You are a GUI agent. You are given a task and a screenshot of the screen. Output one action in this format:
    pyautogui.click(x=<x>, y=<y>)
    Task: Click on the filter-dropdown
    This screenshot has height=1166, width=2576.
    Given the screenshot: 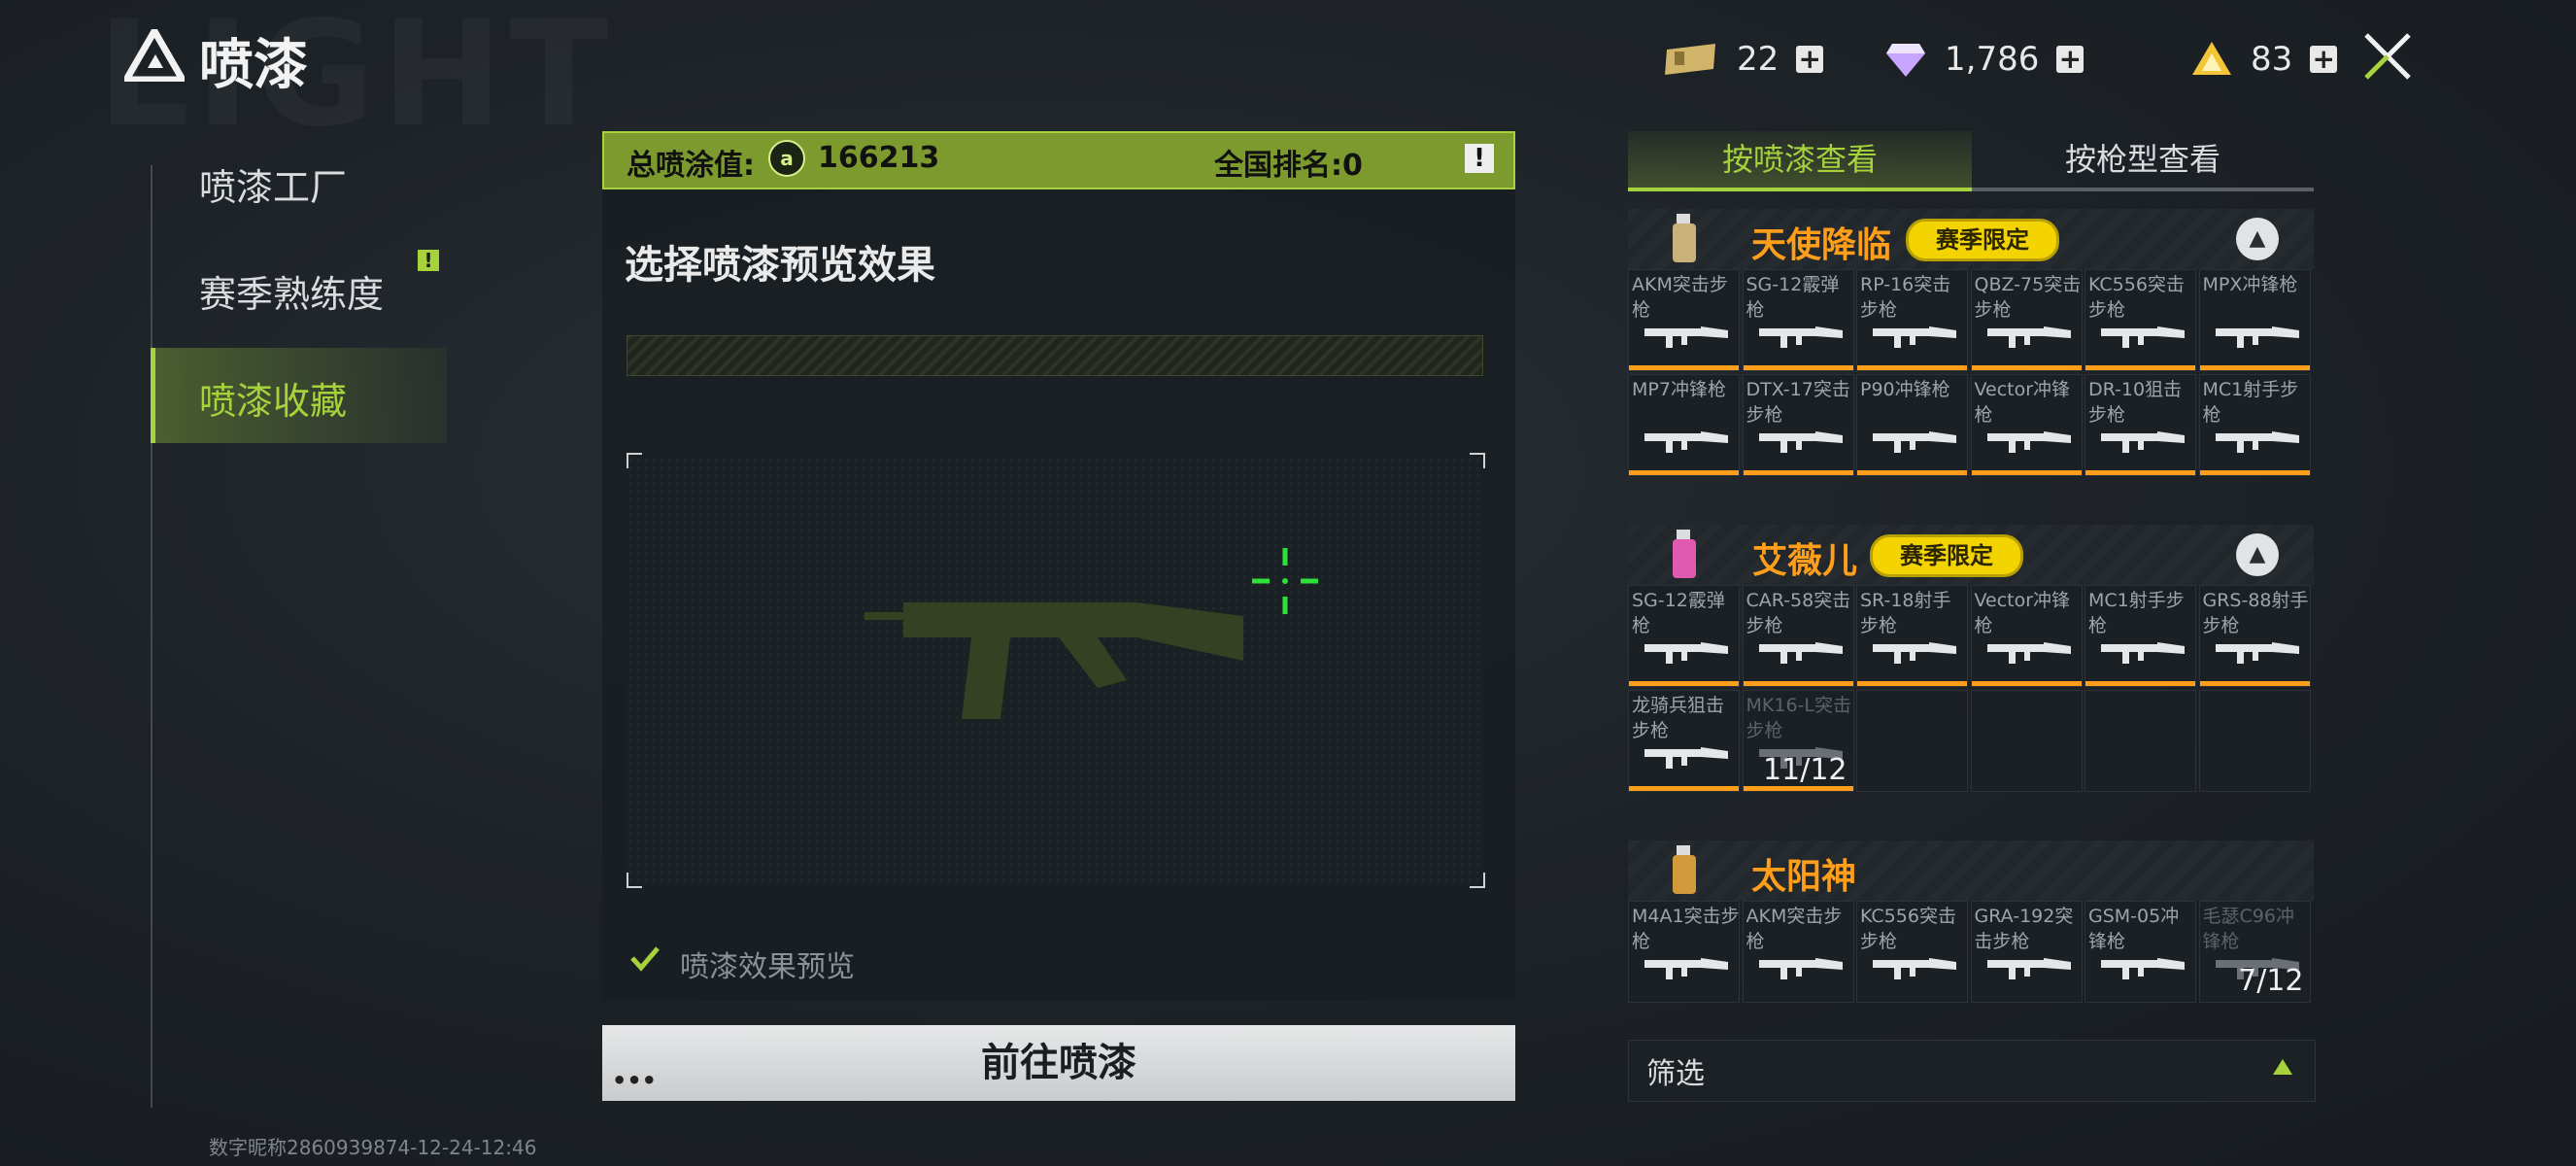 What is the action you would take?
    pyautogui.click(x=1972, y=1071)
    